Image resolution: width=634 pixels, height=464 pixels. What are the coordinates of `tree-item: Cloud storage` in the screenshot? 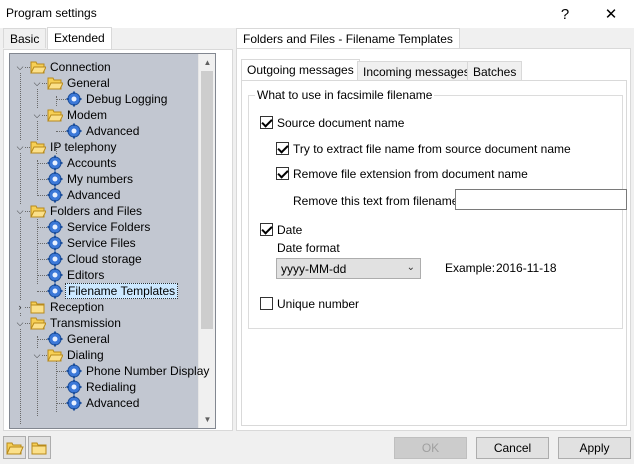 It's located at (112, 259).